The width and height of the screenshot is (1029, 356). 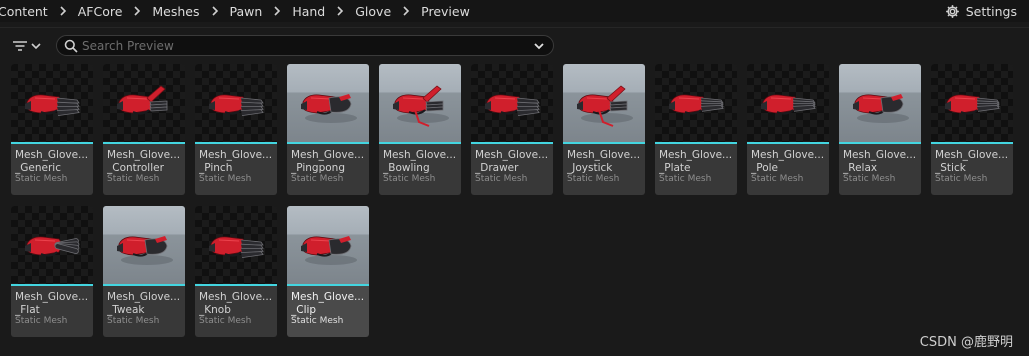 What do you see at coordinates (318, 167) in the screenshot?
I see `asset-name-line2: _Pingpong` at bounding box center [318, 167].